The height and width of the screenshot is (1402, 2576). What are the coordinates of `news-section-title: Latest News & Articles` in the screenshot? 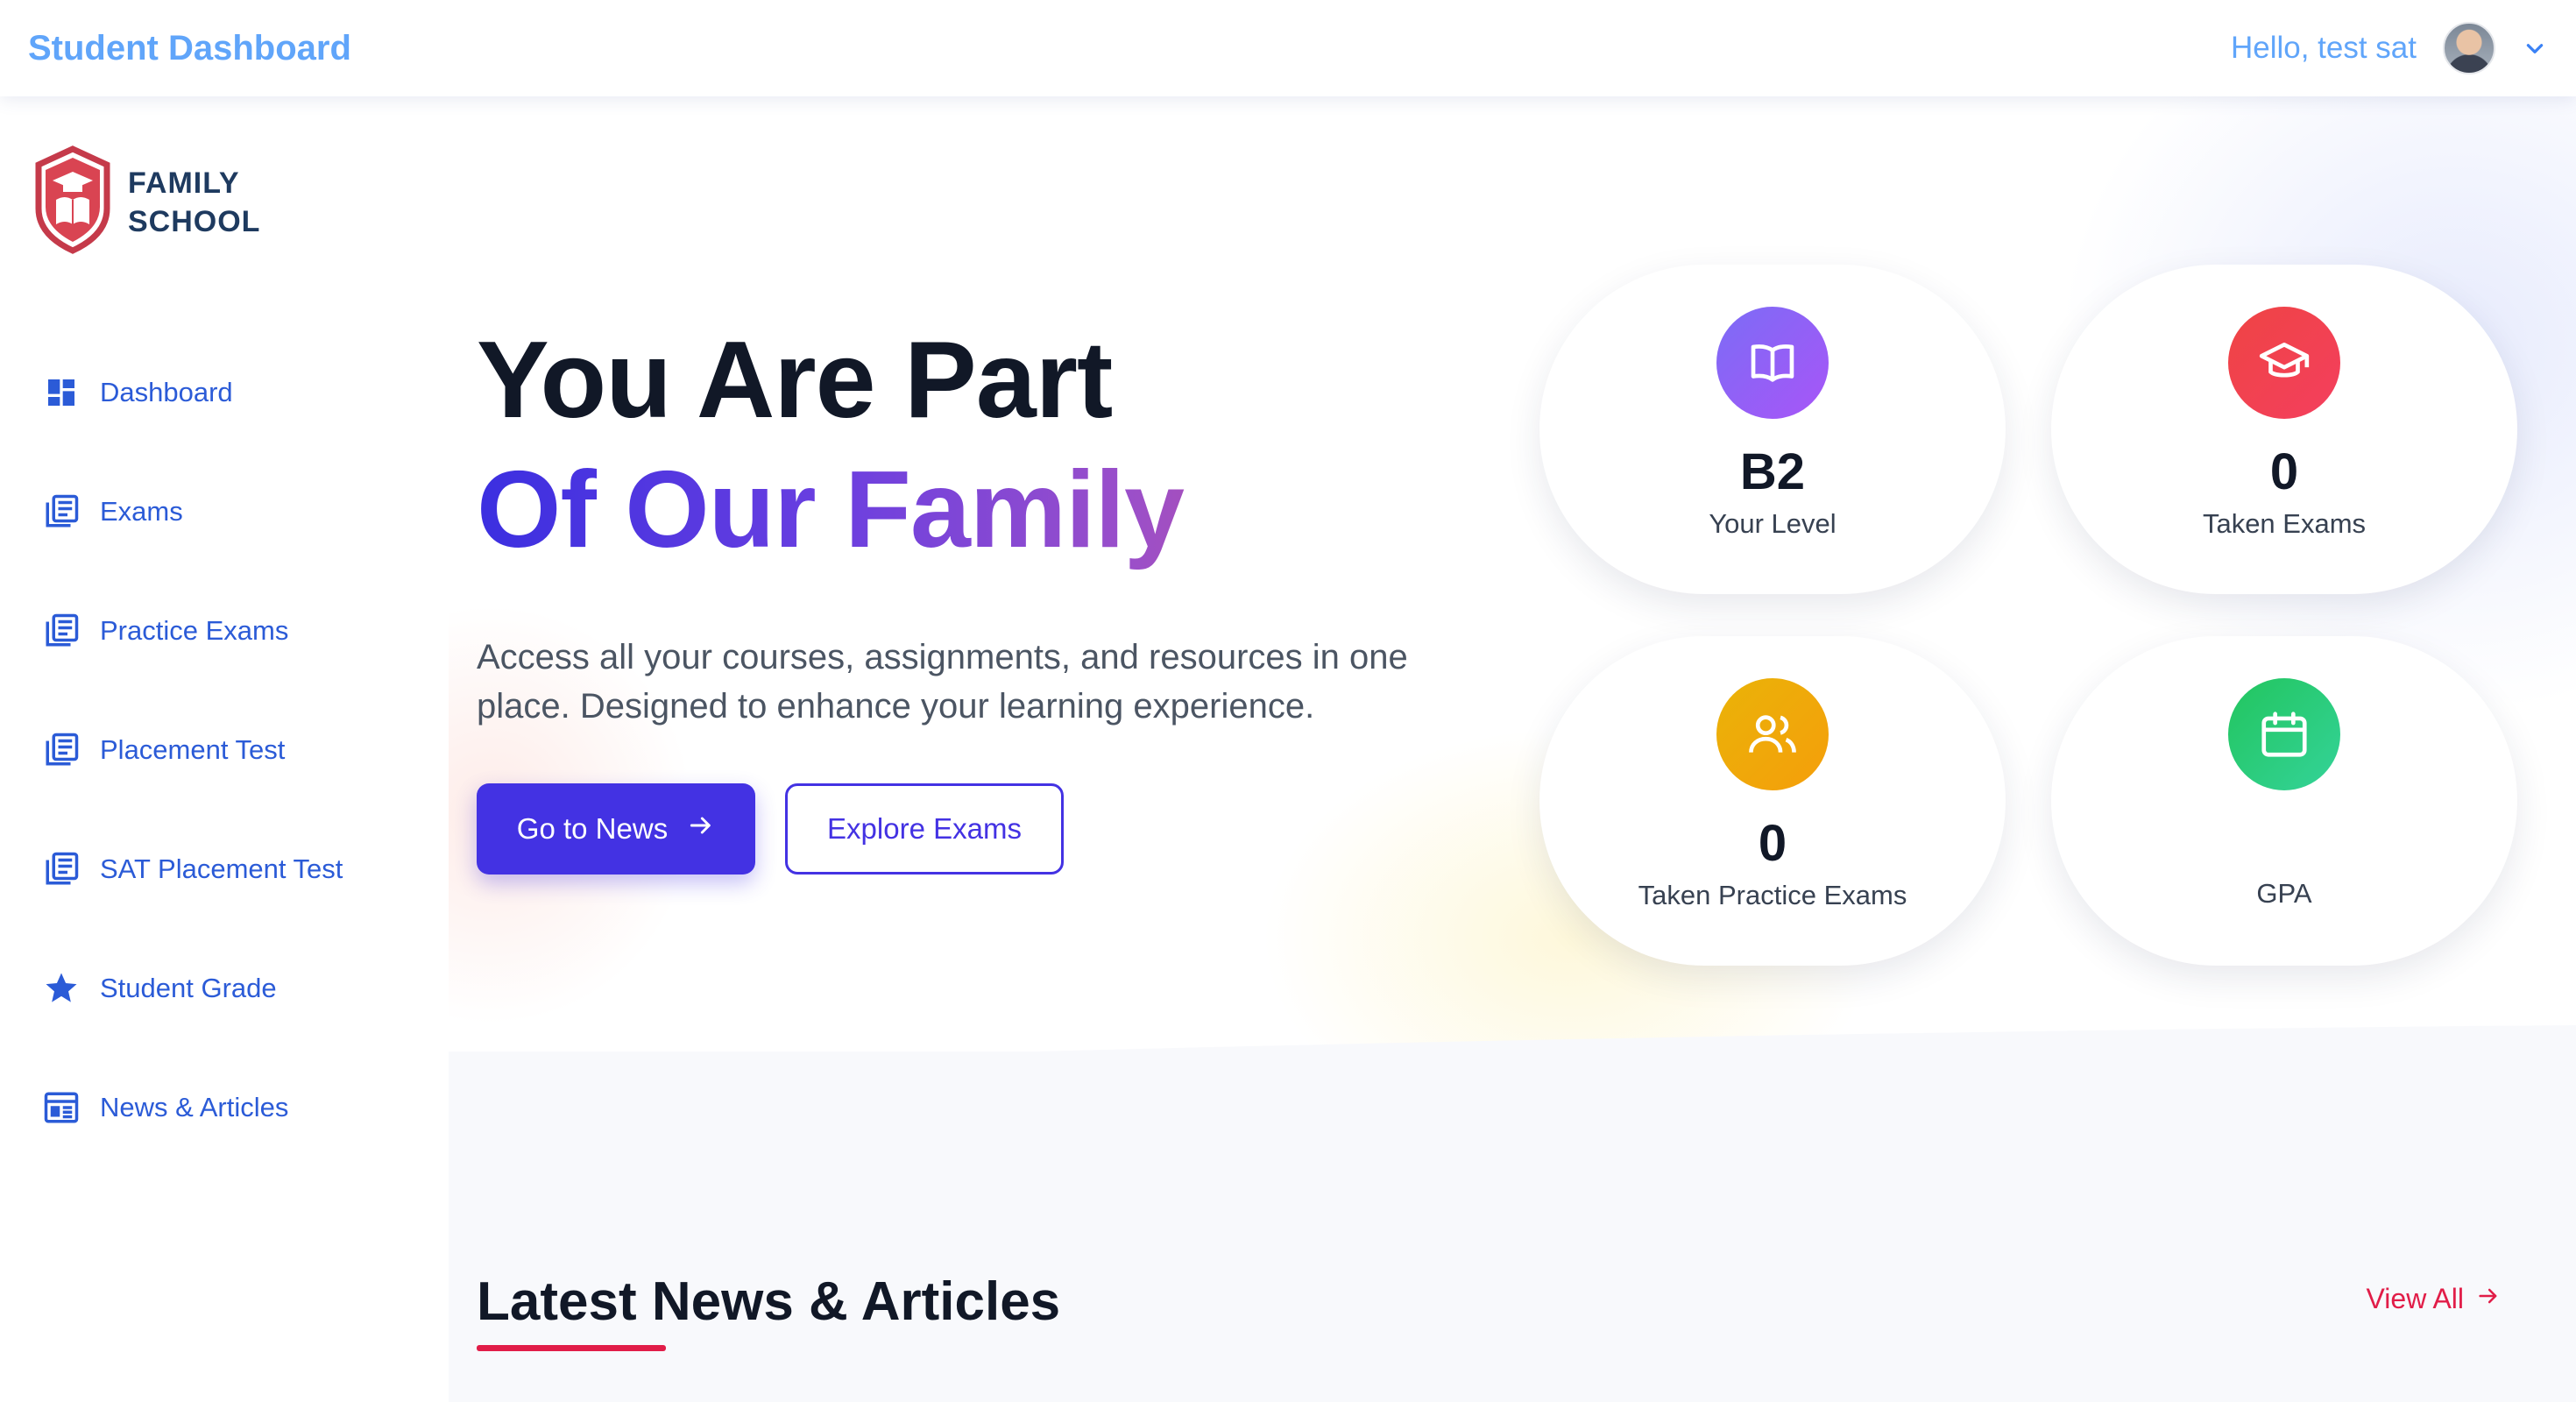 It's located at (769, 1302).